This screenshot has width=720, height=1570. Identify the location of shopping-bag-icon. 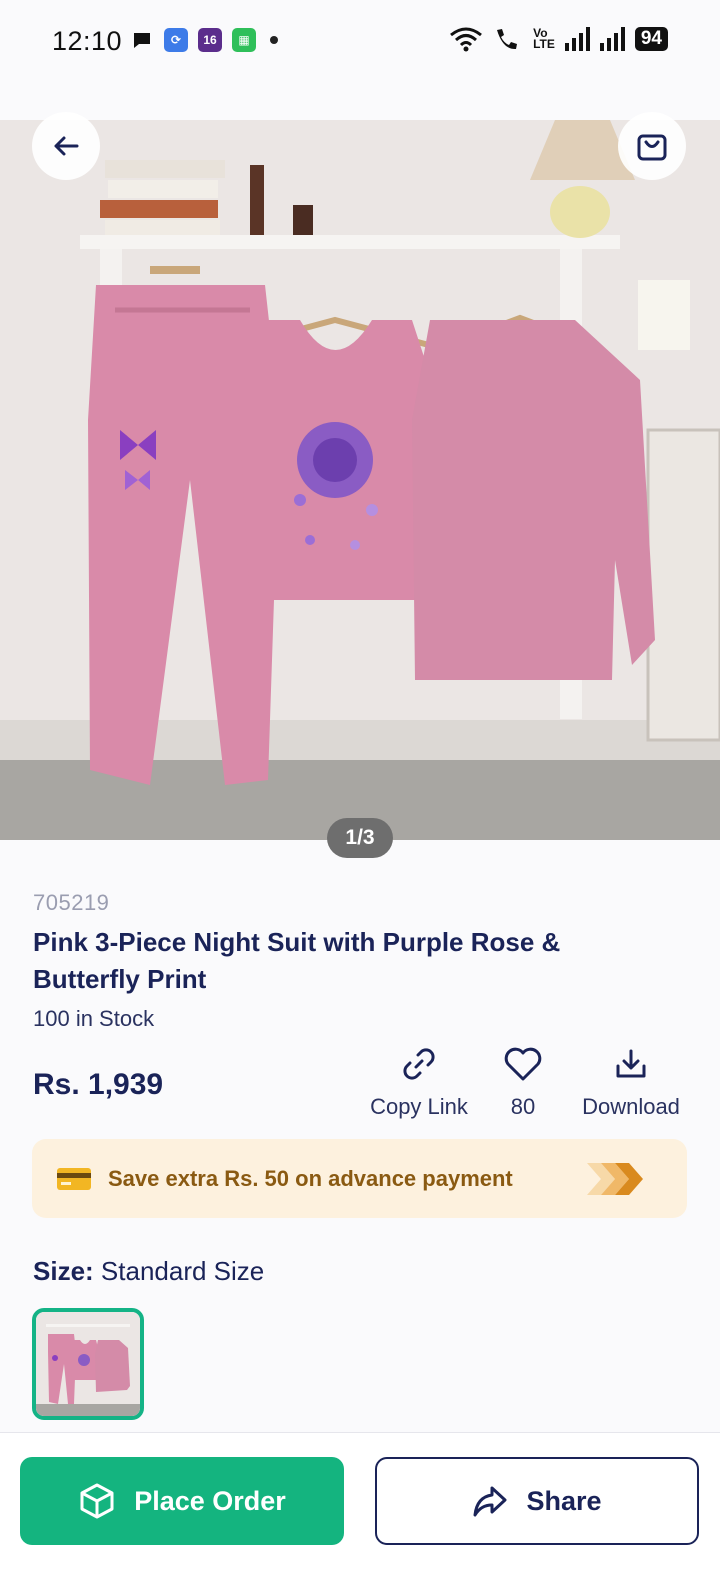
(652, 147).